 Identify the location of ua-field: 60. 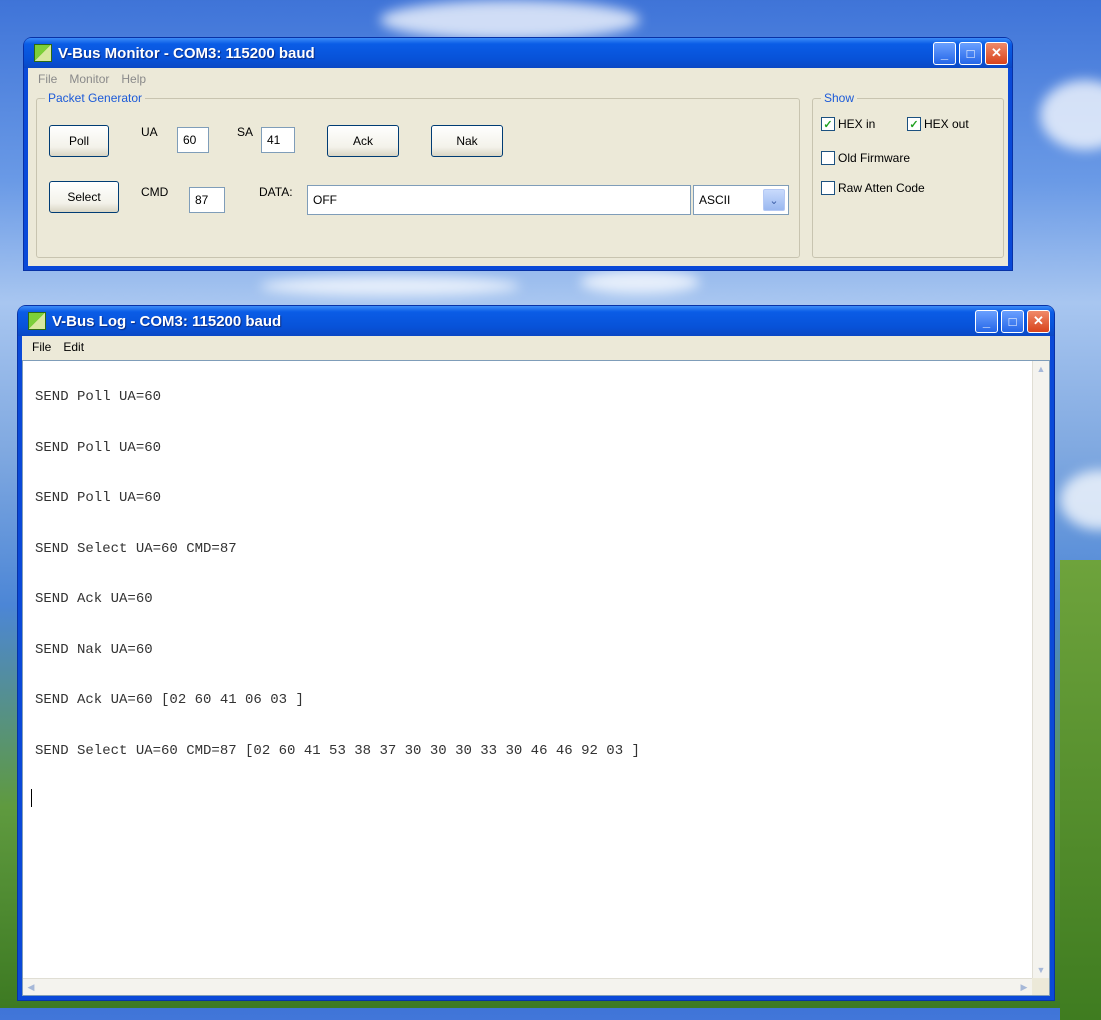
(193, 140).